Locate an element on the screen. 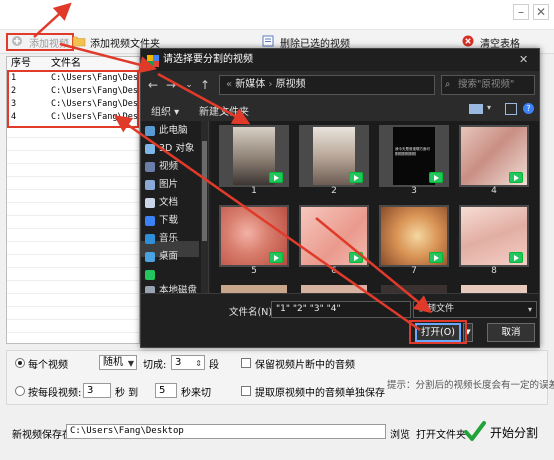 This screenshot has width=554, height=460. cancel-button: 取消 is located at coordinates (511, 332).